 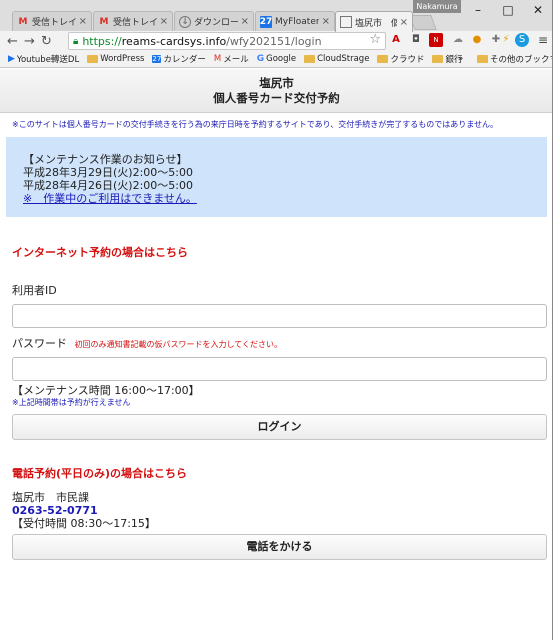 I want to click on skype-icon: S, so click(x=522, y=40).